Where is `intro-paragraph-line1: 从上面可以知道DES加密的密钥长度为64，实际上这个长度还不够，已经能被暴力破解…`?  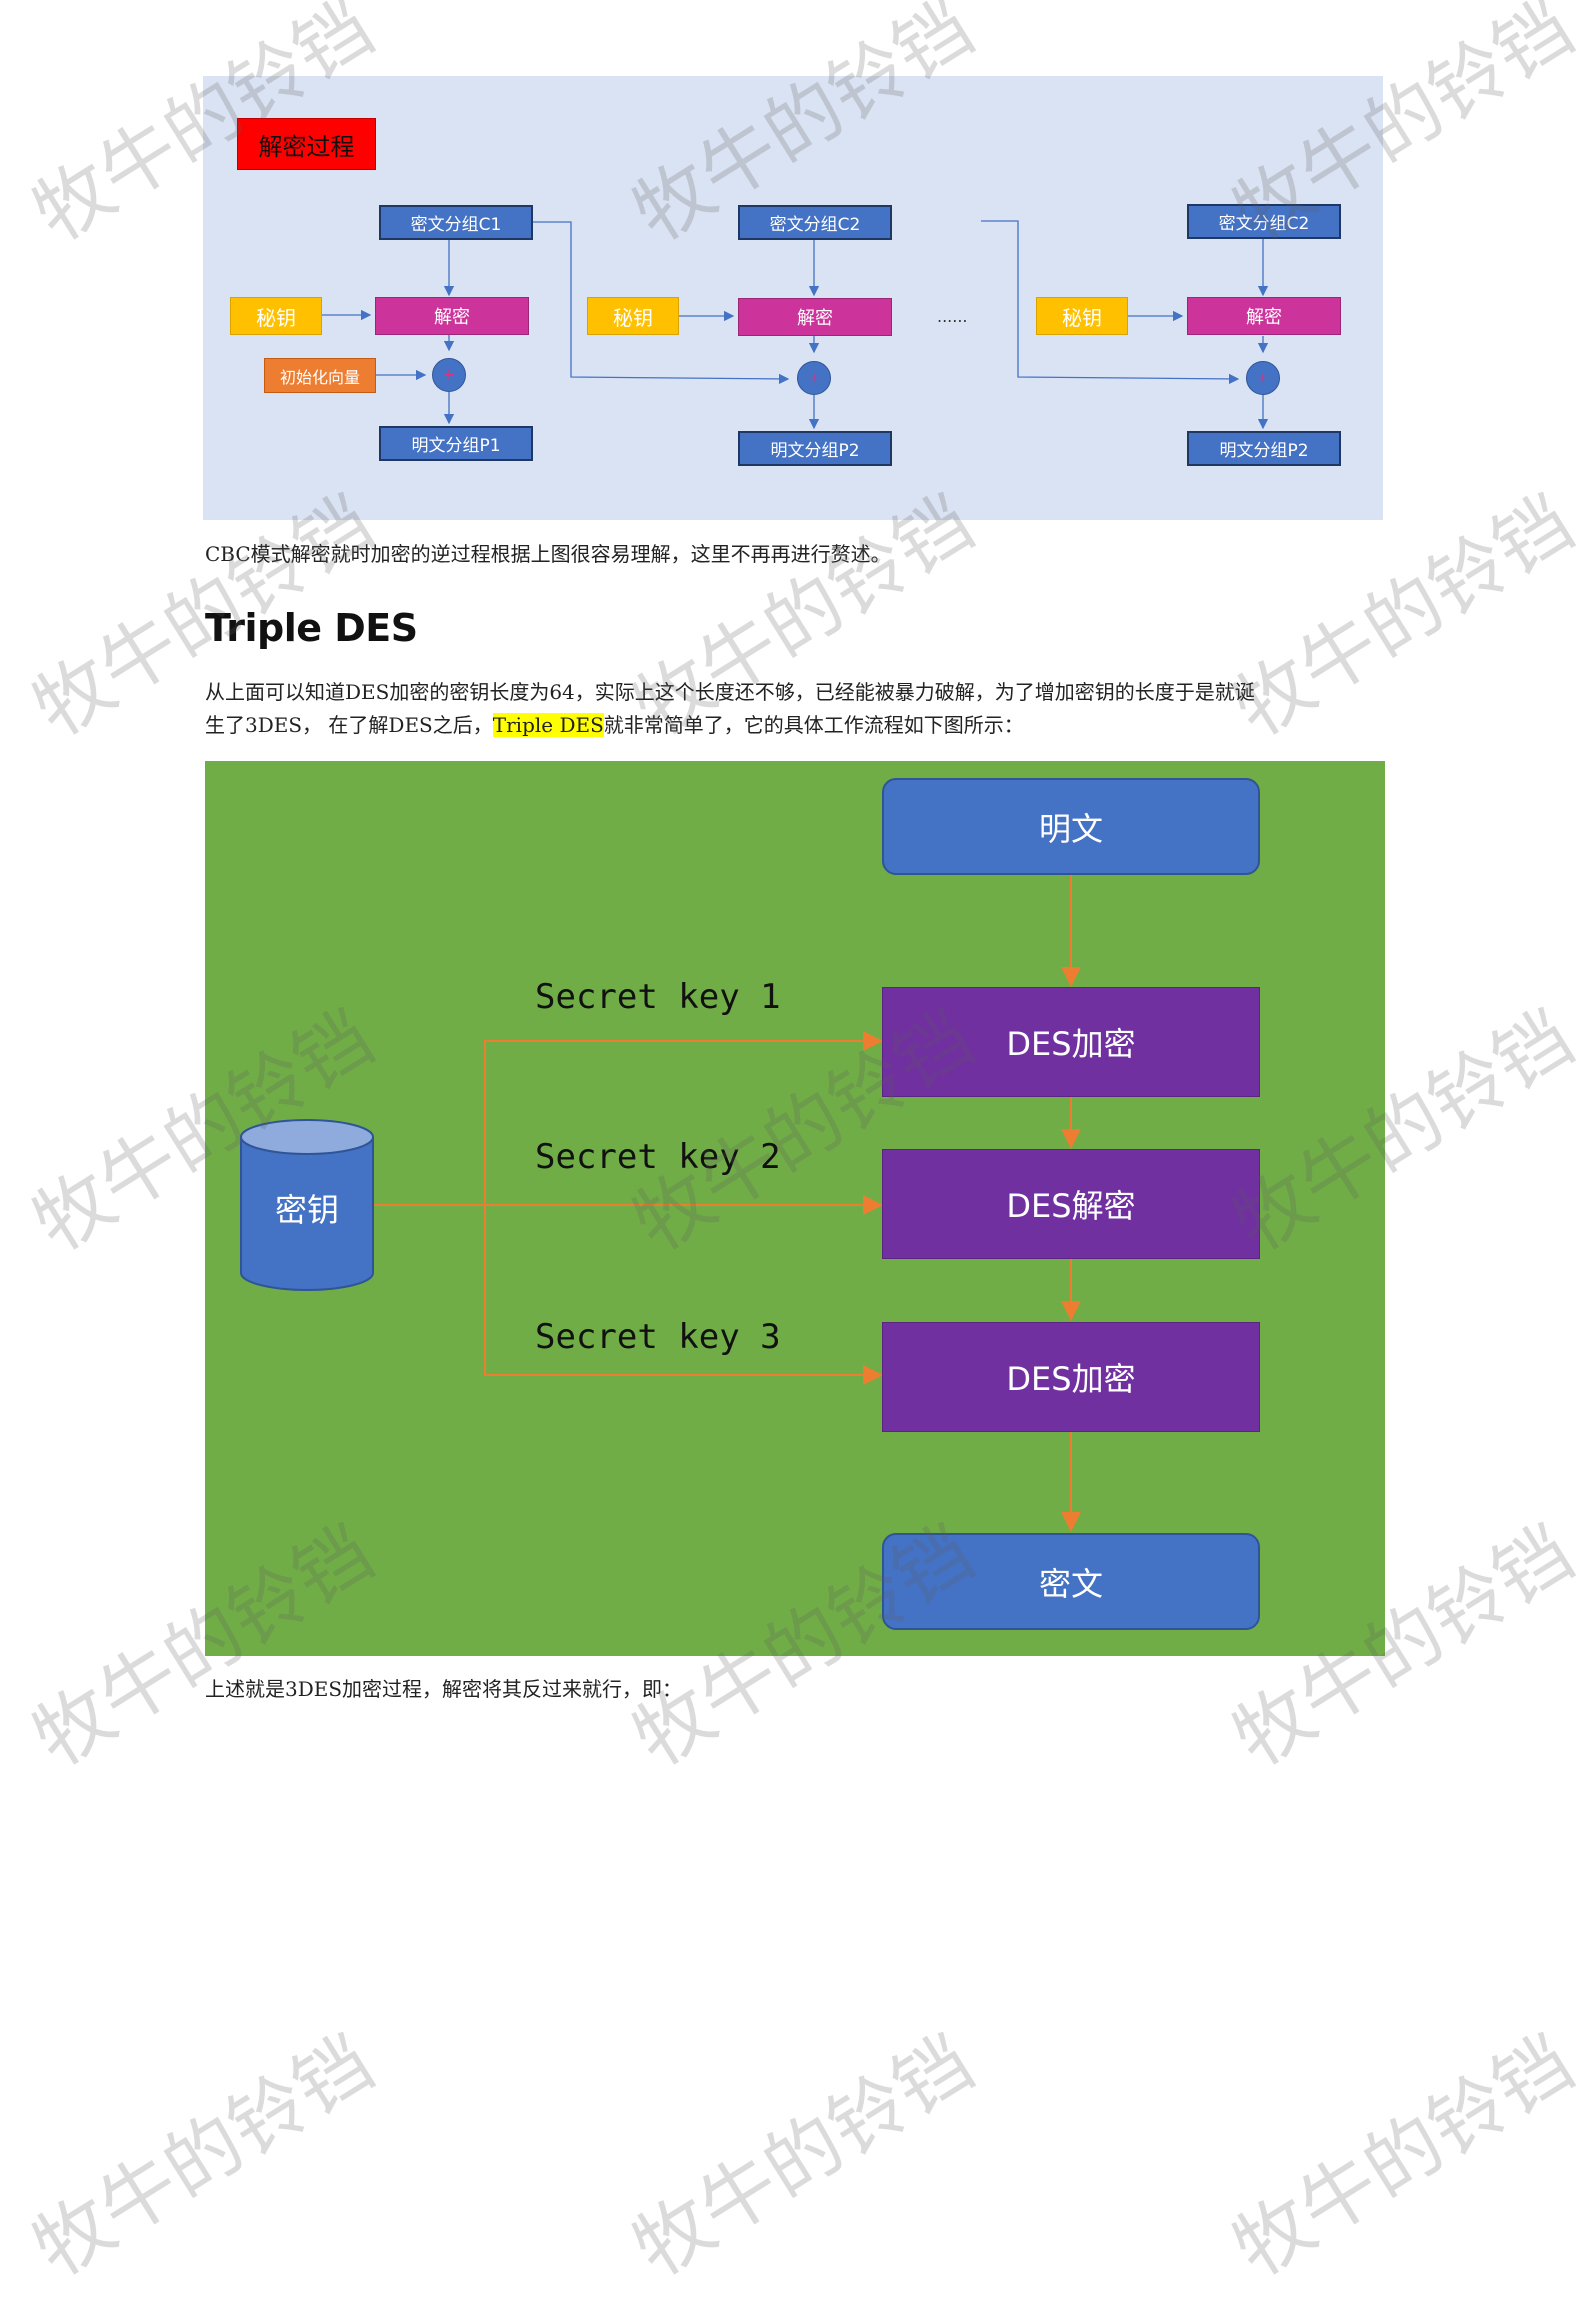
intro-paragraph-line1: 从上面可以知道DES加密的密钥长度为64，实际上这个长度还不够，已经能被暴力破解… is located at coordinates (730, 692).